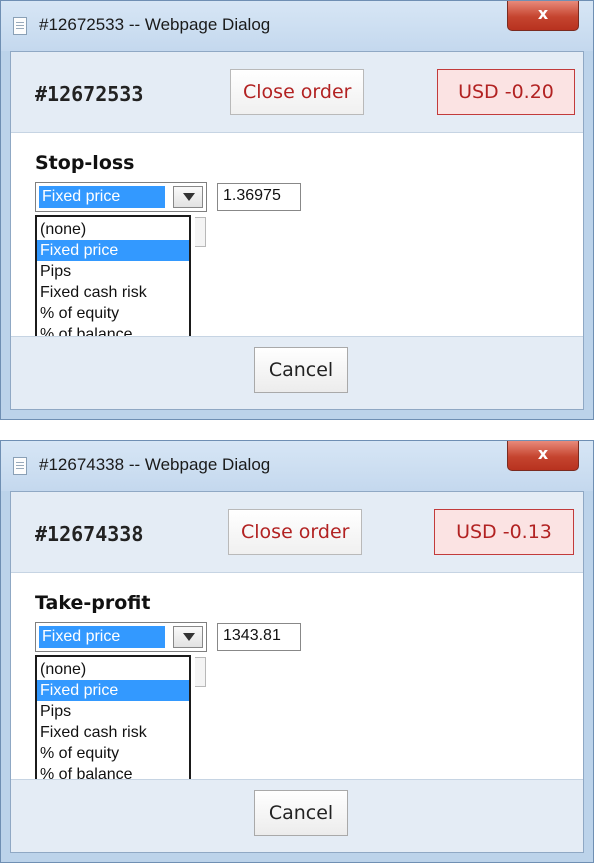 This screenshot has height=863, width=594. I want to click on window-title: #12674338 -- Webpage Dialog, so click(155, 464).